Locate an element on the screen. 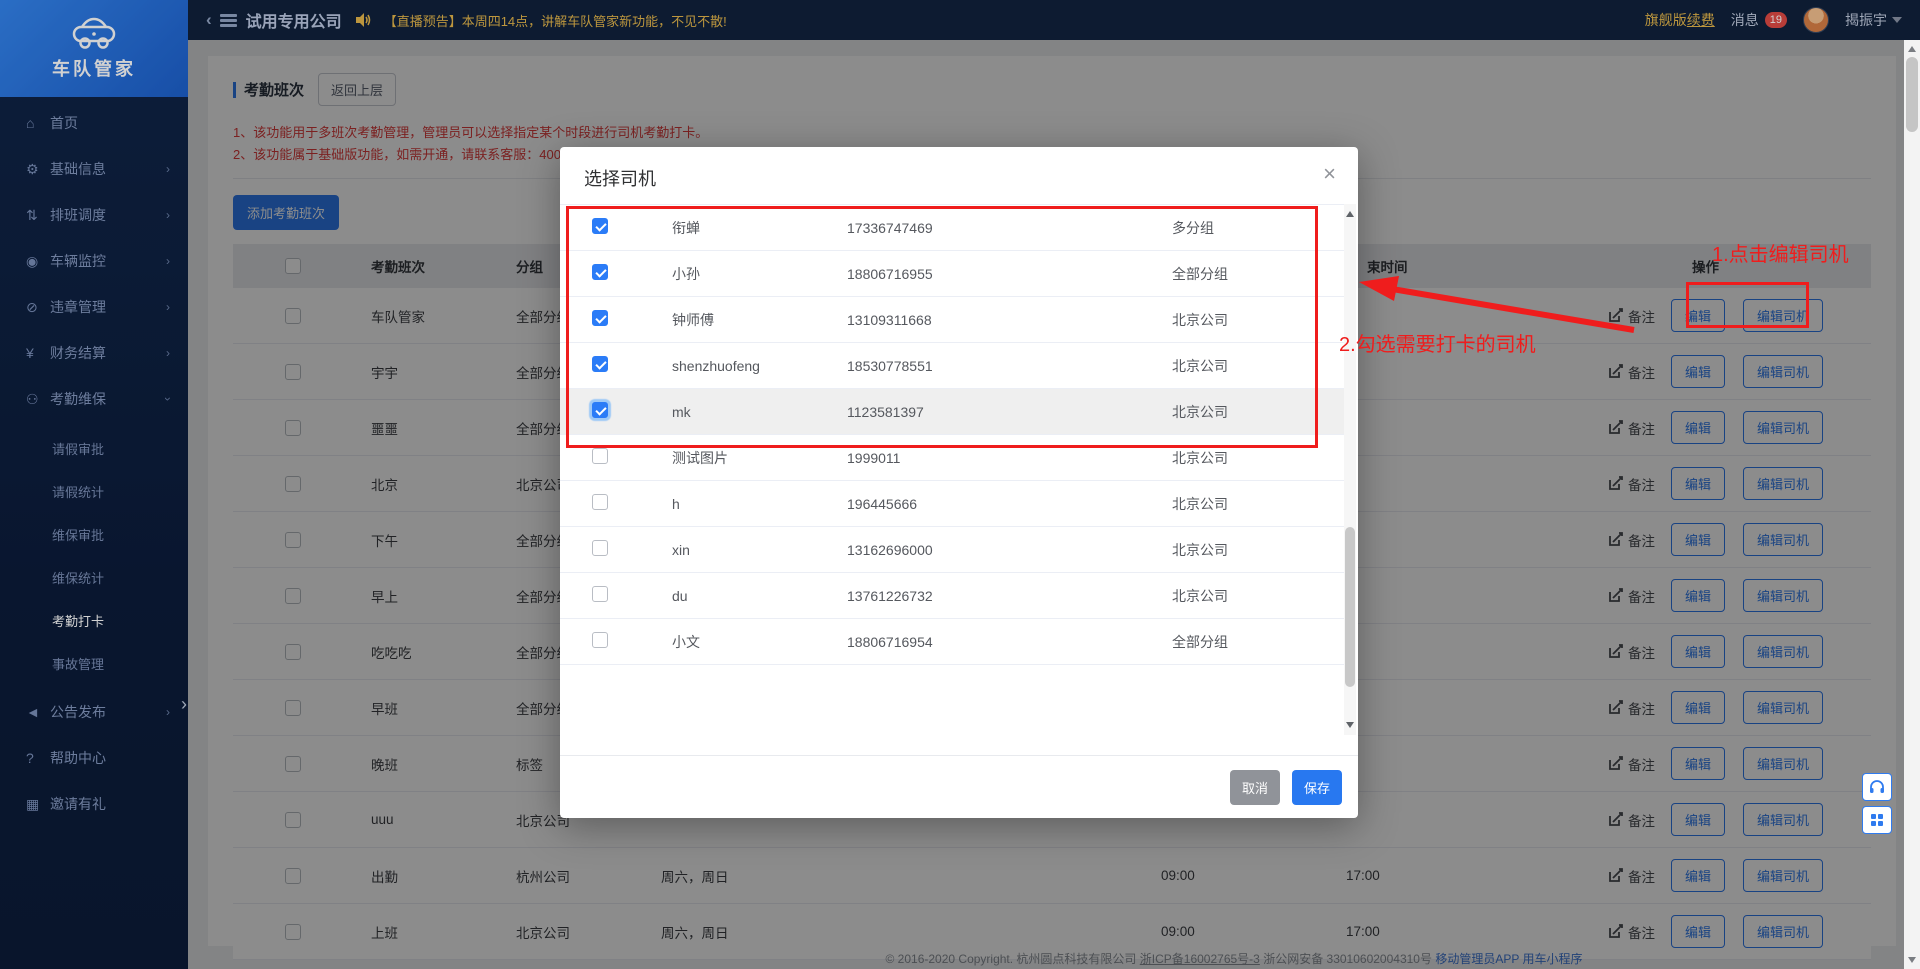 Image resolution: width=1920 pixels, height=969 pixels. driver-phone: 1999011 is located at coordinates (874, 457).